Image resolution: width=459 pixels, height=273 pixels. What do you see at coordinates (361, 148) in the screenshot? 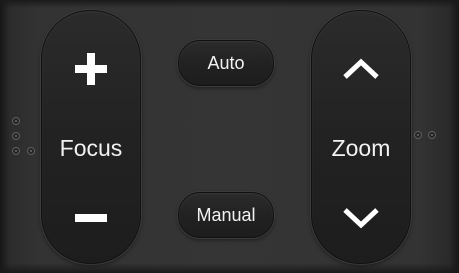
I see `zoom-label: Zoom` at bounding box center [361, 148].